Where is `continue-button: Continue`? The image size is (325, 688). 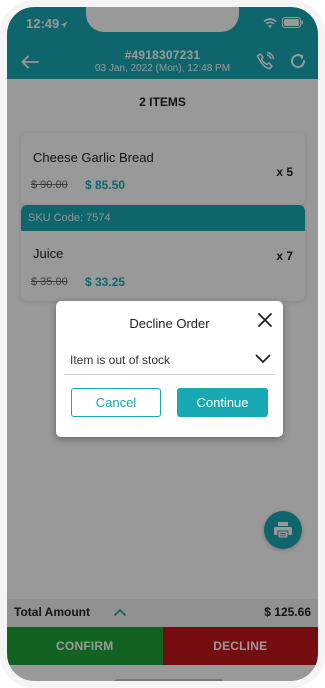
continue-button: Continue is located at coordinates (222, 402).